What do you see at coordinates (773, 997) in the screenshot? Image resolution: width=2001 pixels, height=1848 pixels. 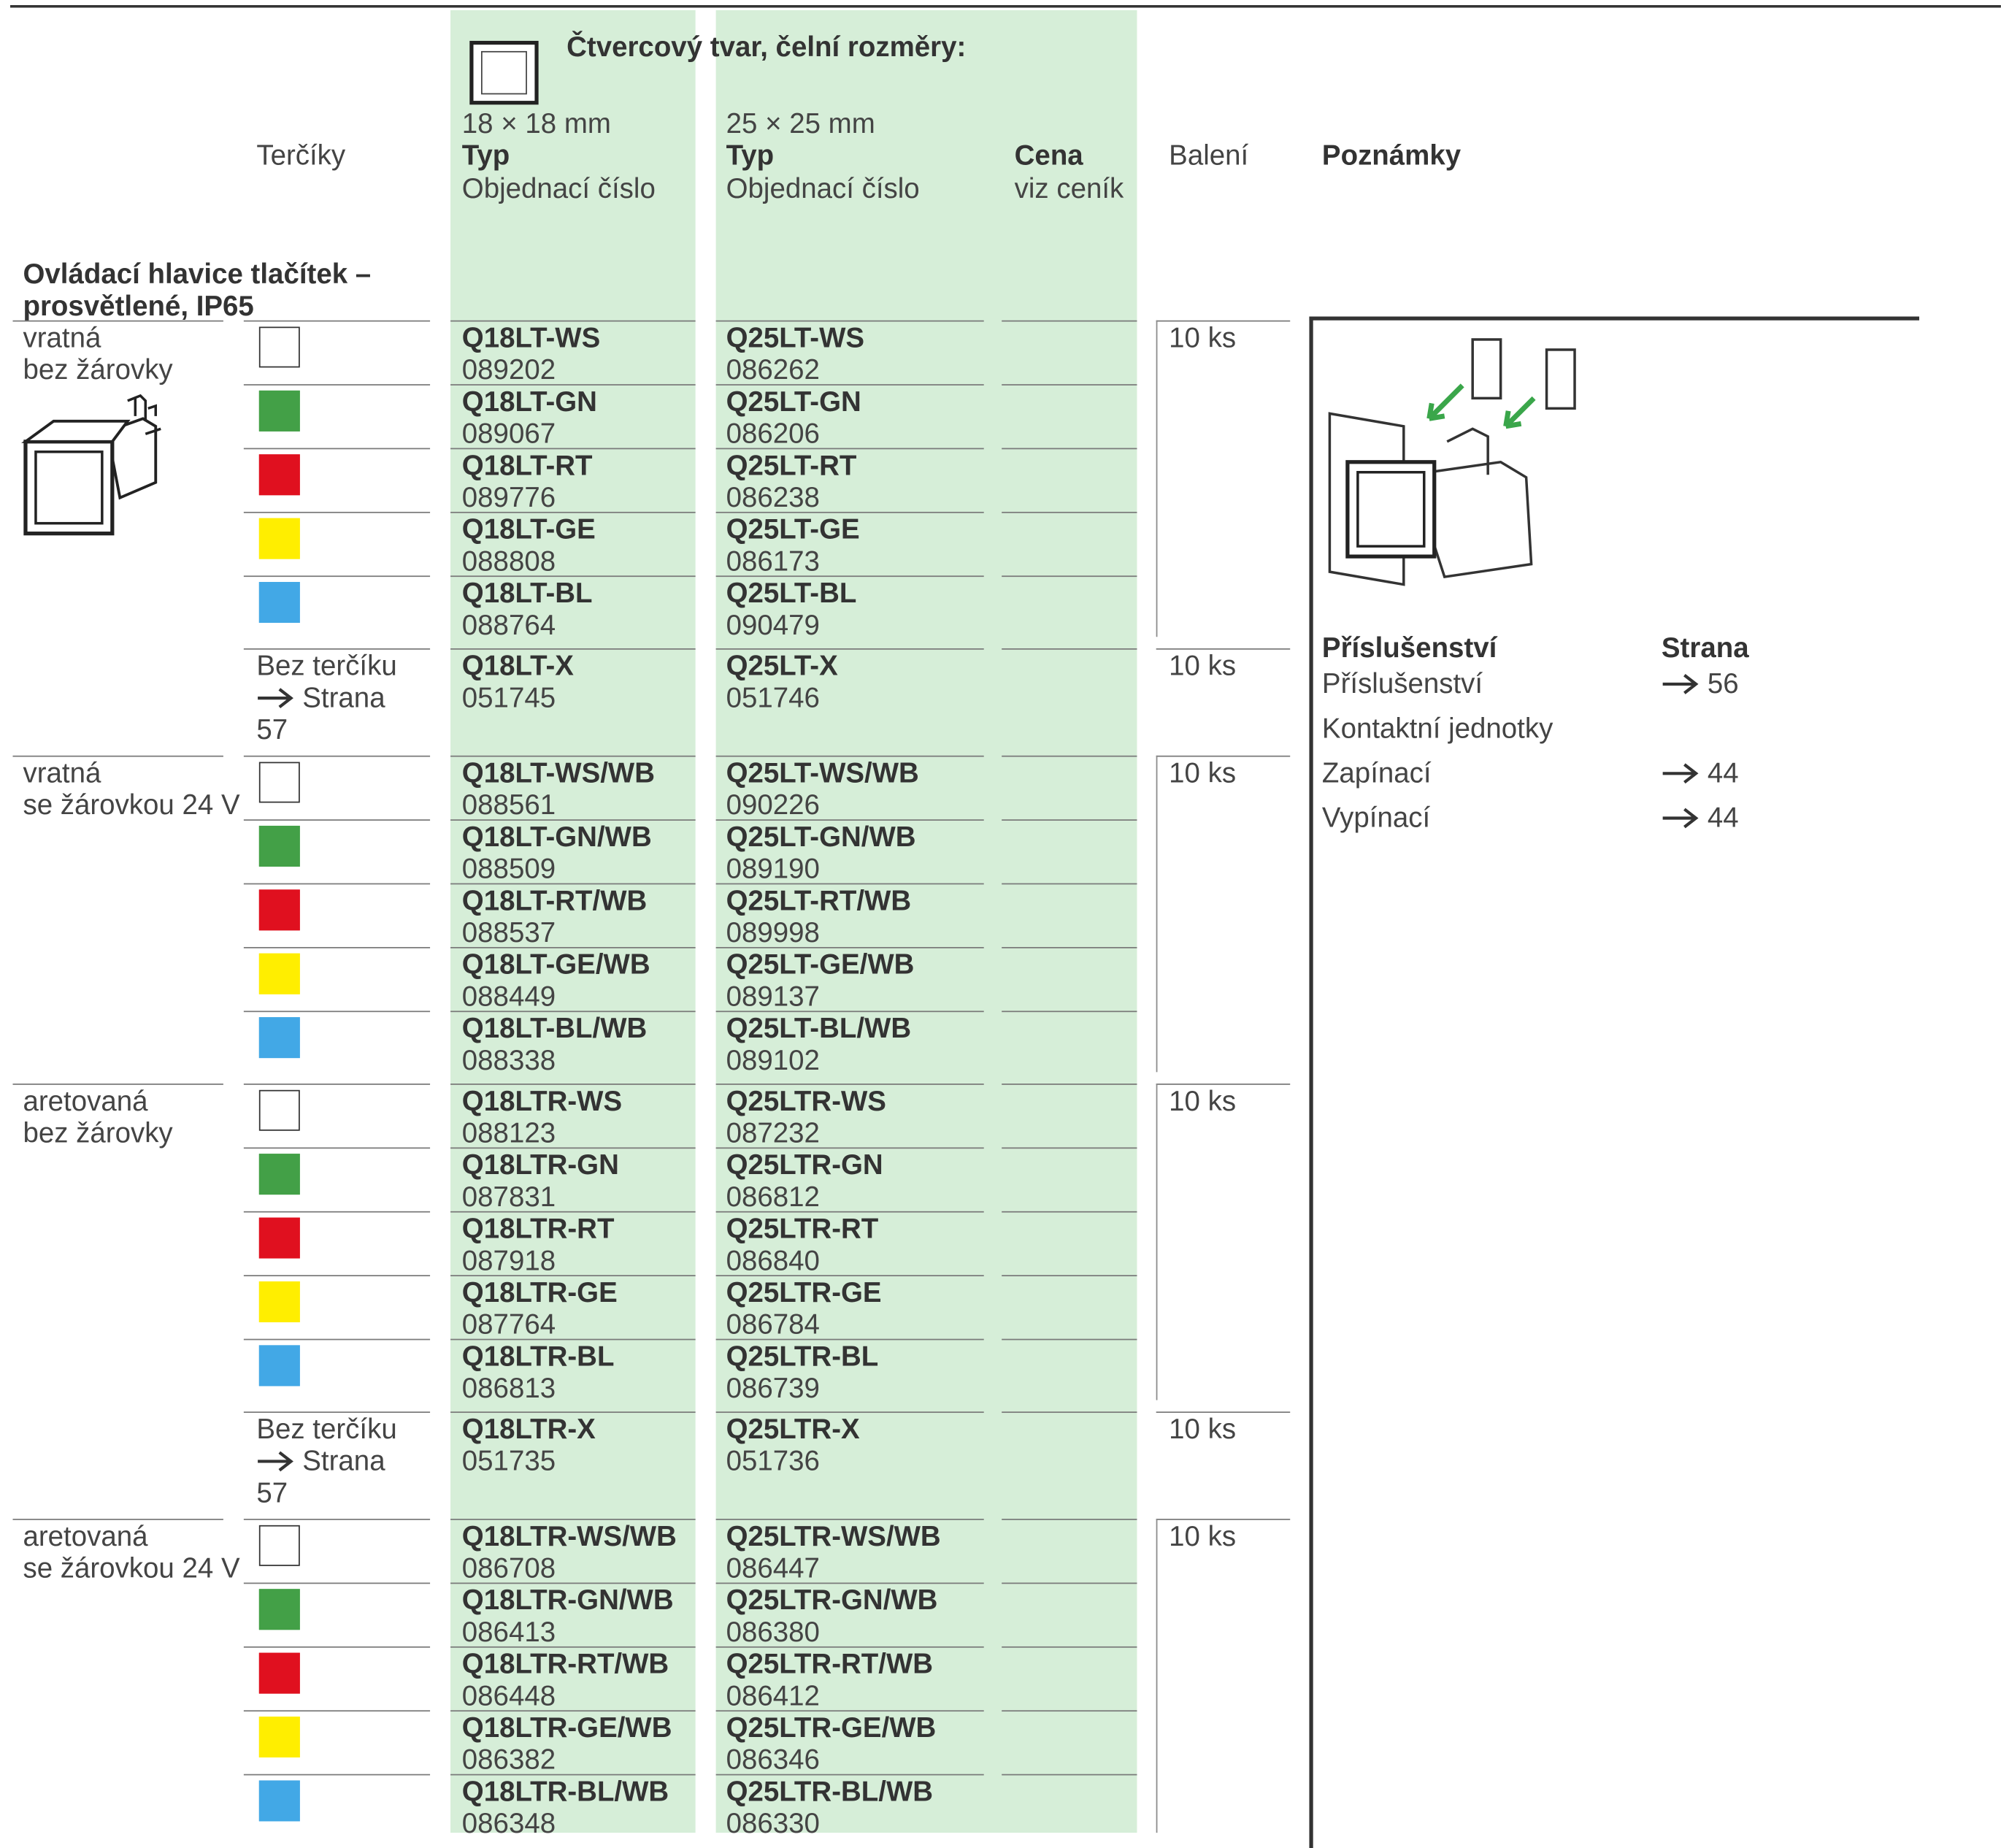 I see `order-25: 089137` at bounding box center [773, 997].